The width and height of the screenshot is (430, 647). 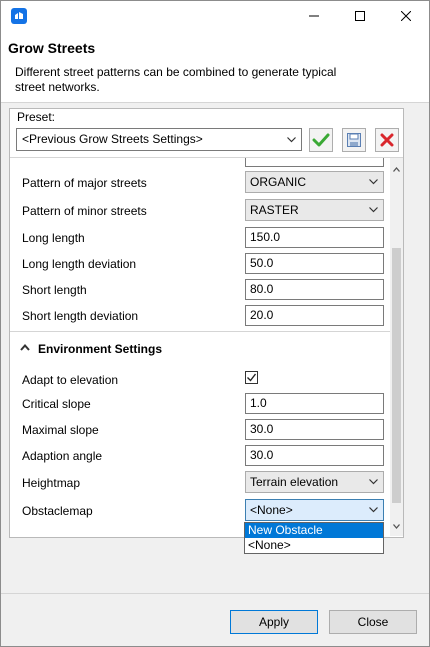 What do you see at coordinates (274, 622) in the screenshot?
I see `apply-button: Apply` at bounding box center [274, 622].